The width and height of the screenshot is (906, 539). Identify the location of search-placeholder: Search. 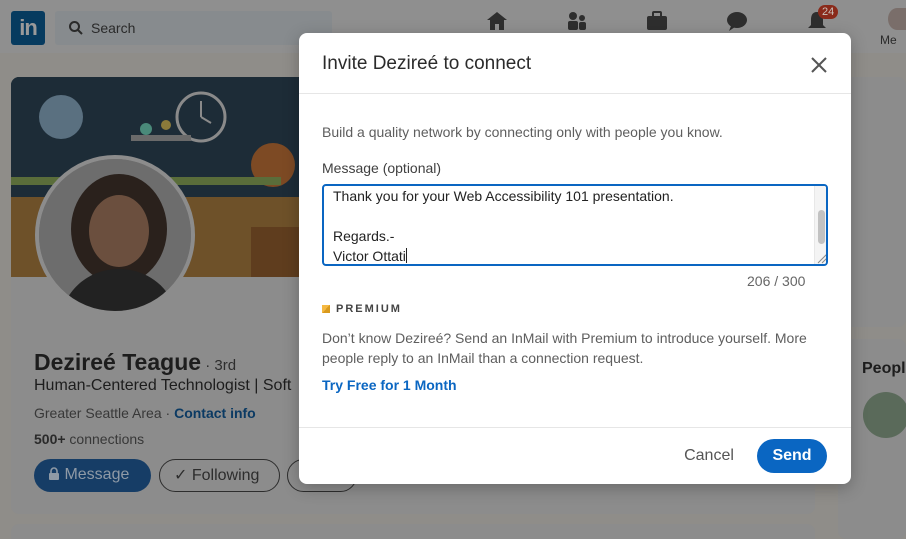
(113, 28).